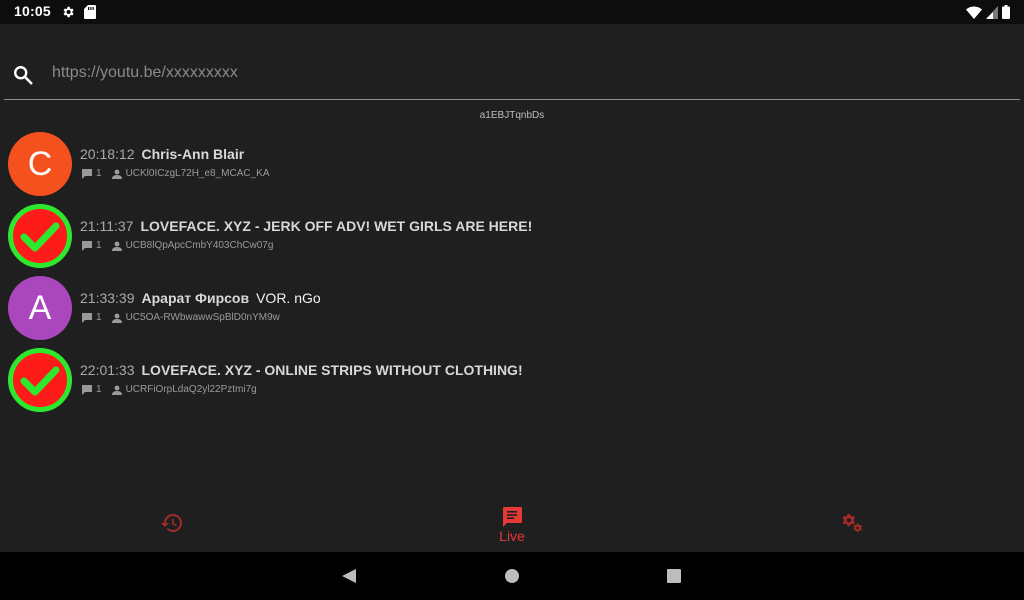  I want to click on avatar: A, so click(40, 308).